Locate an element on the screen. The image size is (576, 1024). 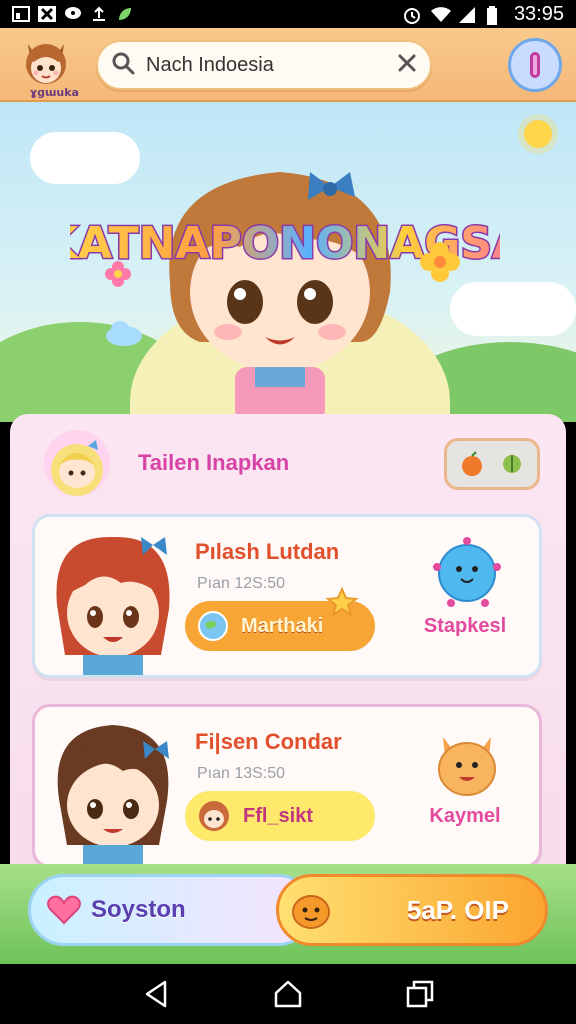
search-input: Nach Indoesia is located at coordinates (271, 65).